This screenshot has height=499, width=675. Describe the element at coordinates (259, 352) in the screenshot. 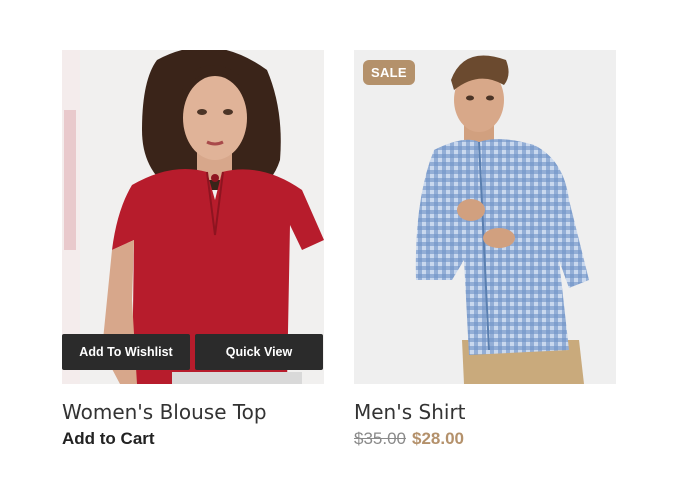

I see `quick-view-button: Quick View` at that location.